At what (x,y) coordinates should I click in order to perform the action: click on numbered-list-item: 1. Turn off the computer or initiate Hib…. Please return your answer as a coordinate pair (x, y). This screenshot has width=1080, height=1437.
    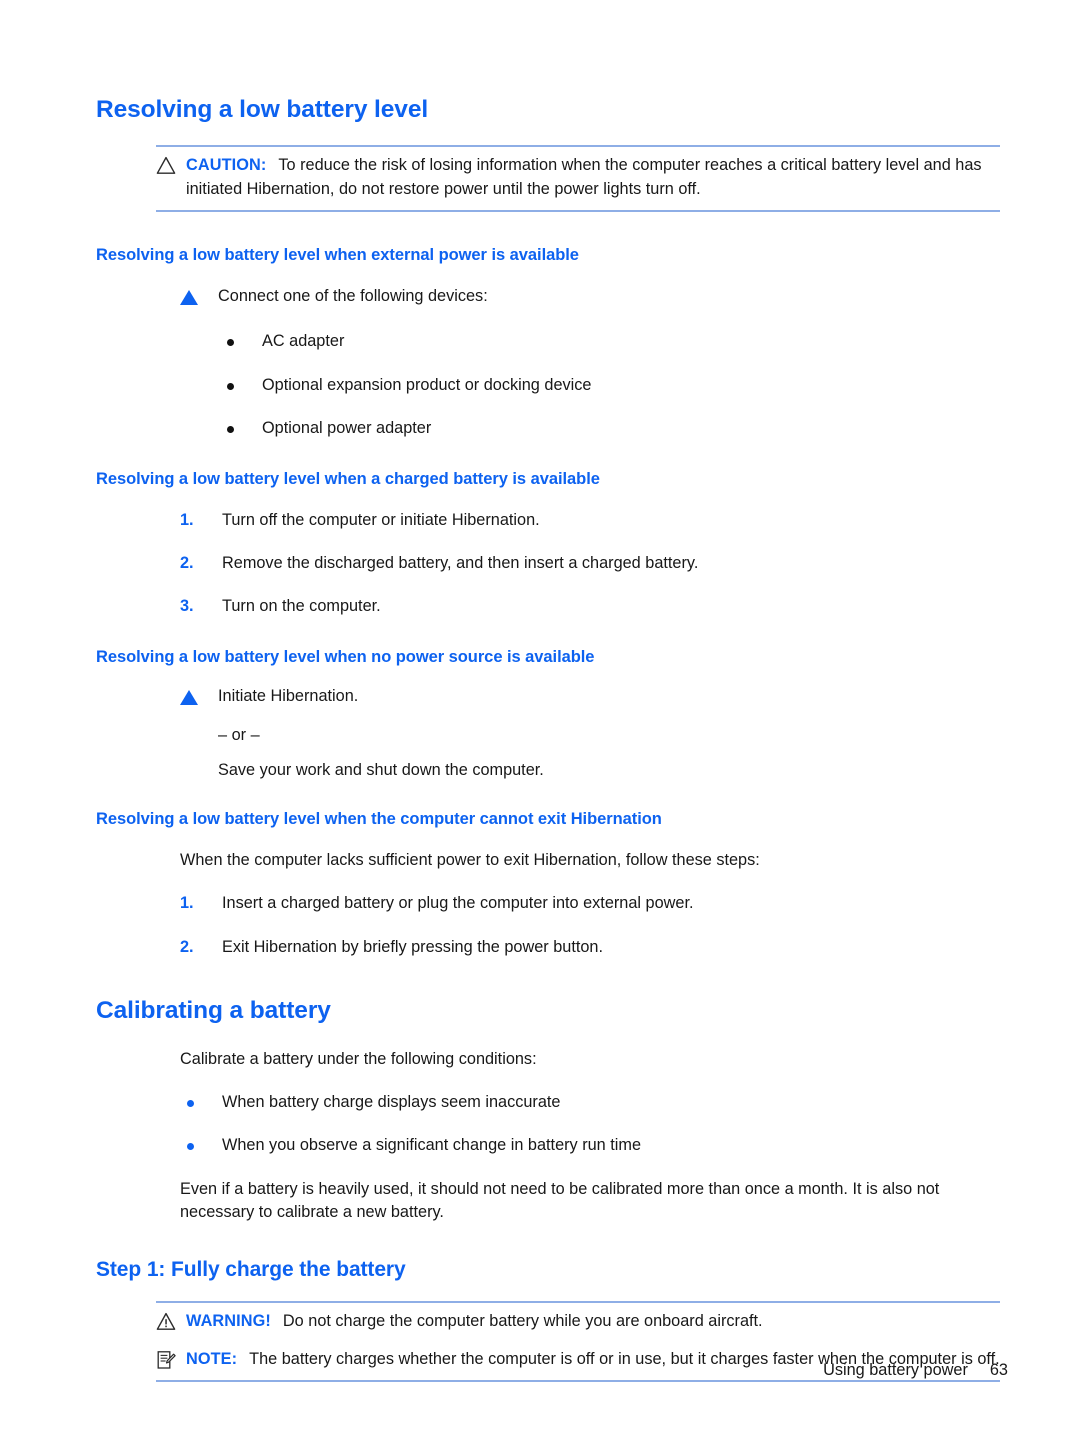
    Looking at the image, I should click on (594, 520).